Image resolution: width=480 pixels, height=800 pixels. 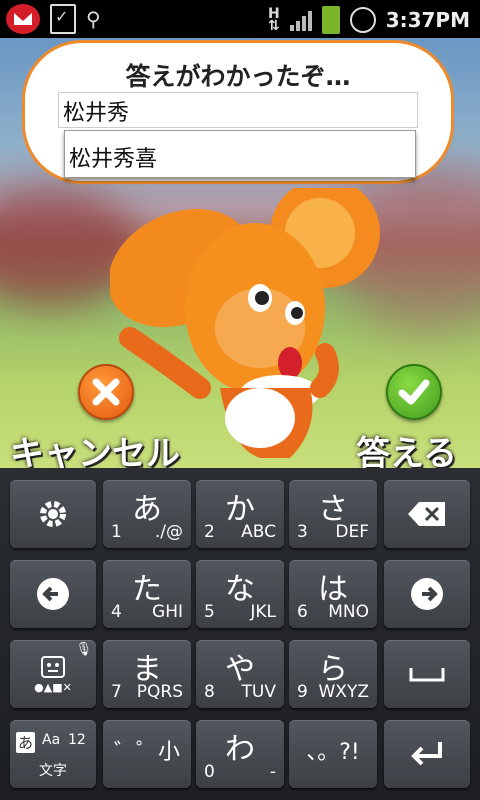 I want to click on network-type-icon: H ⇅, so click(x=273, y=20).